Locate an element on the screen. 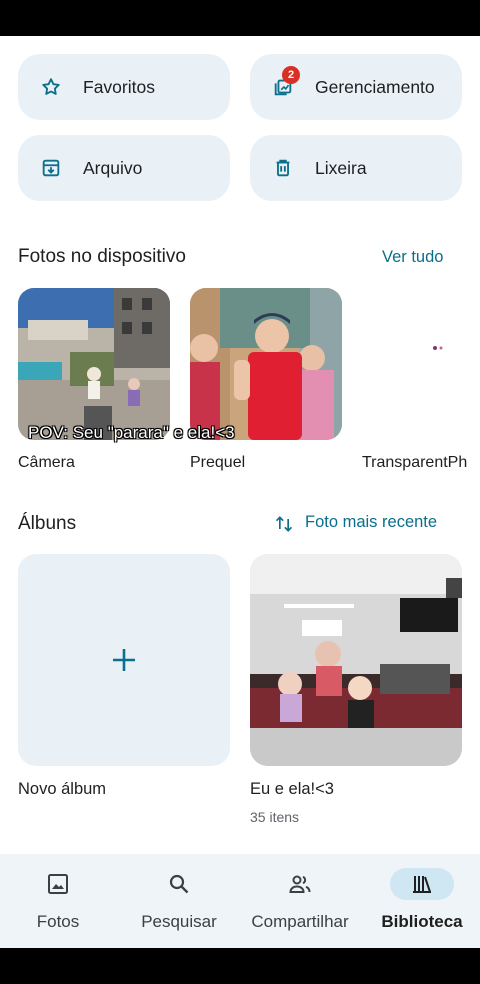 The height and width of the screenshot is (984, 480). prequel-thumbnail-image is located at coordinates (266, 364).